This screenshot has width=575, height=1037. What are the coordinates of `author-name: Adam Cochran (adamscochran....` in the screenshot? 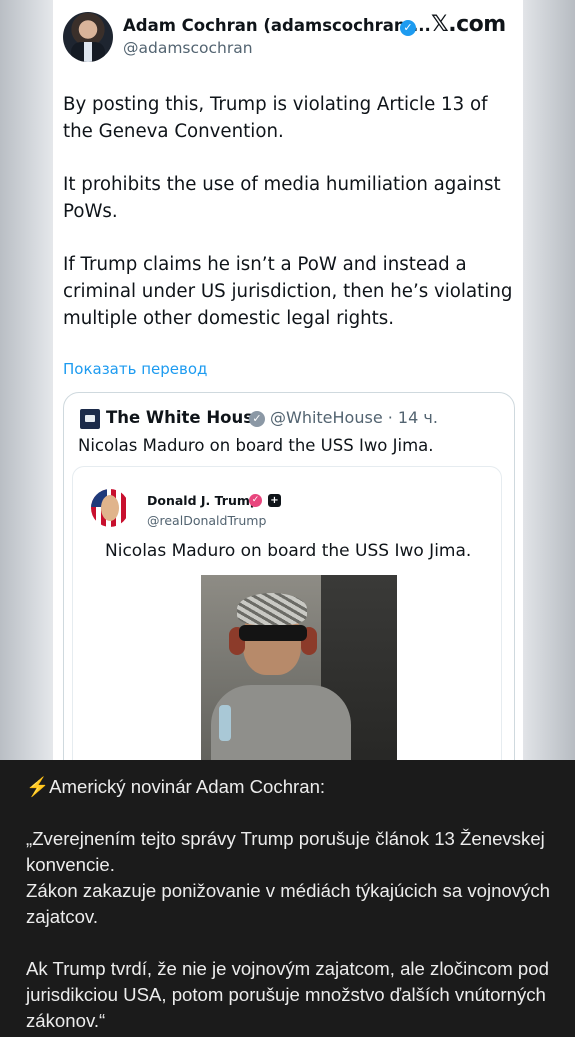 It's located at (277, 25).